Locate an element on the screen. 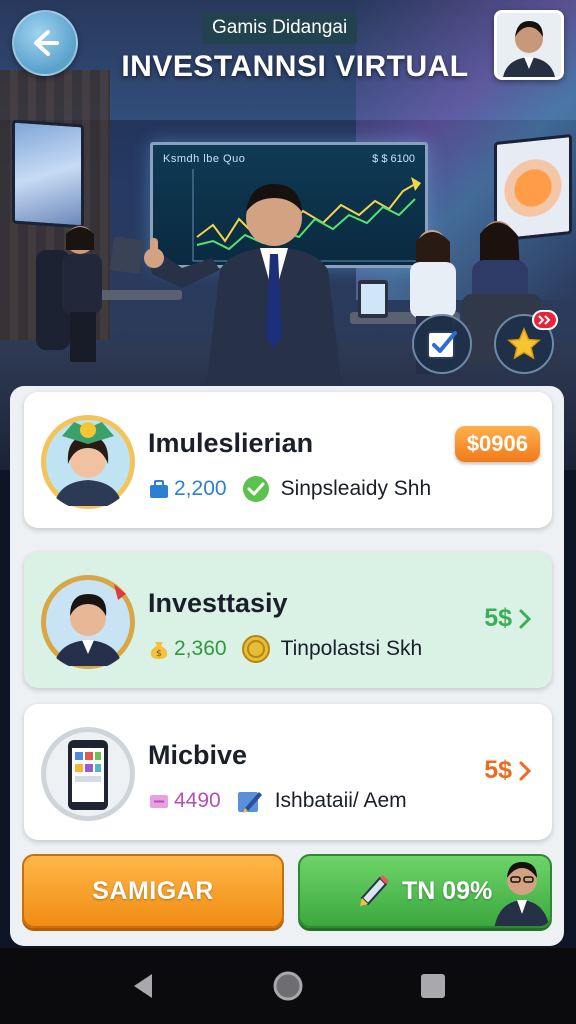 The image size is (576, 1024). card-name: Micbive is located at coordinates (198, 755).